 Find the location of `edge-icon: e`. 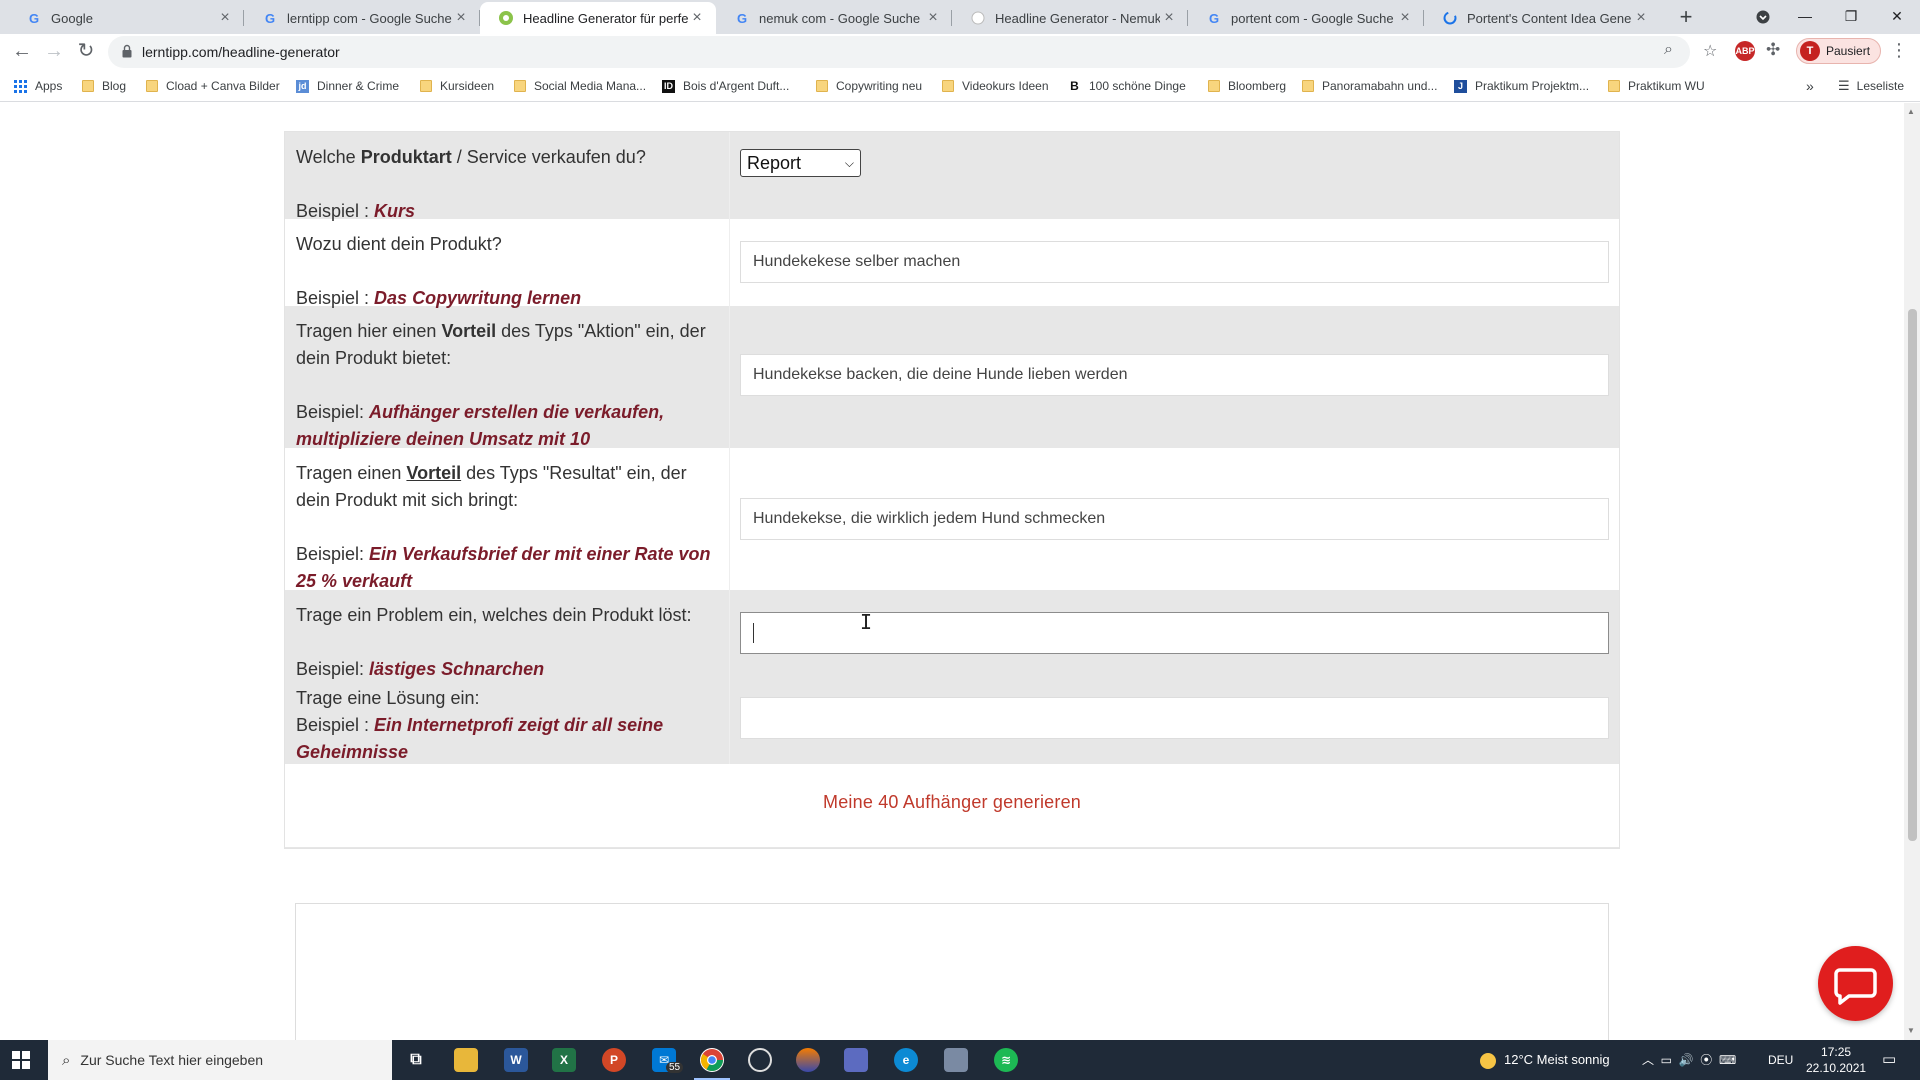

edge-icon: e is located at coordinates (906, 1060).